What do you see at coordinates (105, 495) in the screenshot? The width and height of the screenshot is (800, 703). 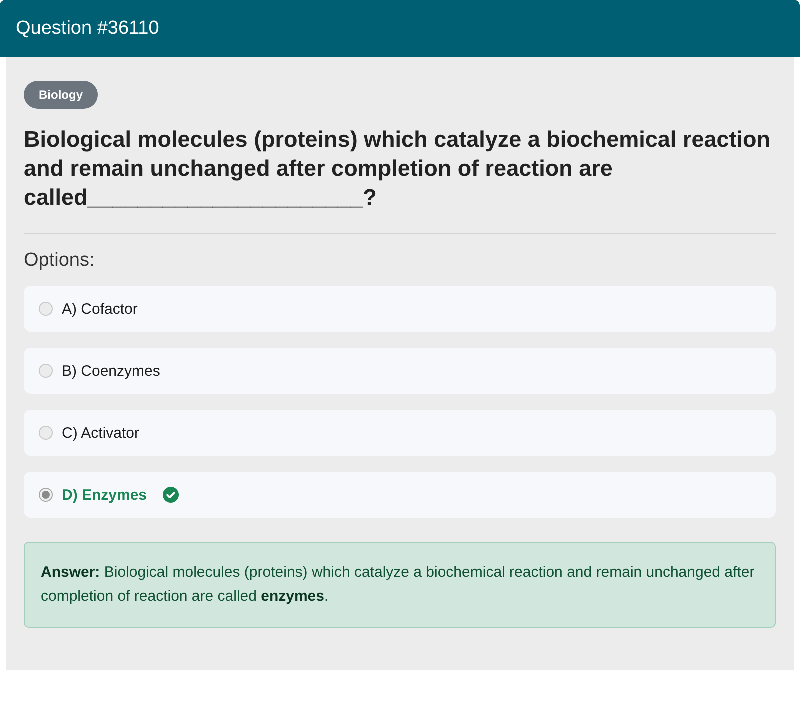 I see `option-label: D) Enzymes` at bounding box center [105, 495].